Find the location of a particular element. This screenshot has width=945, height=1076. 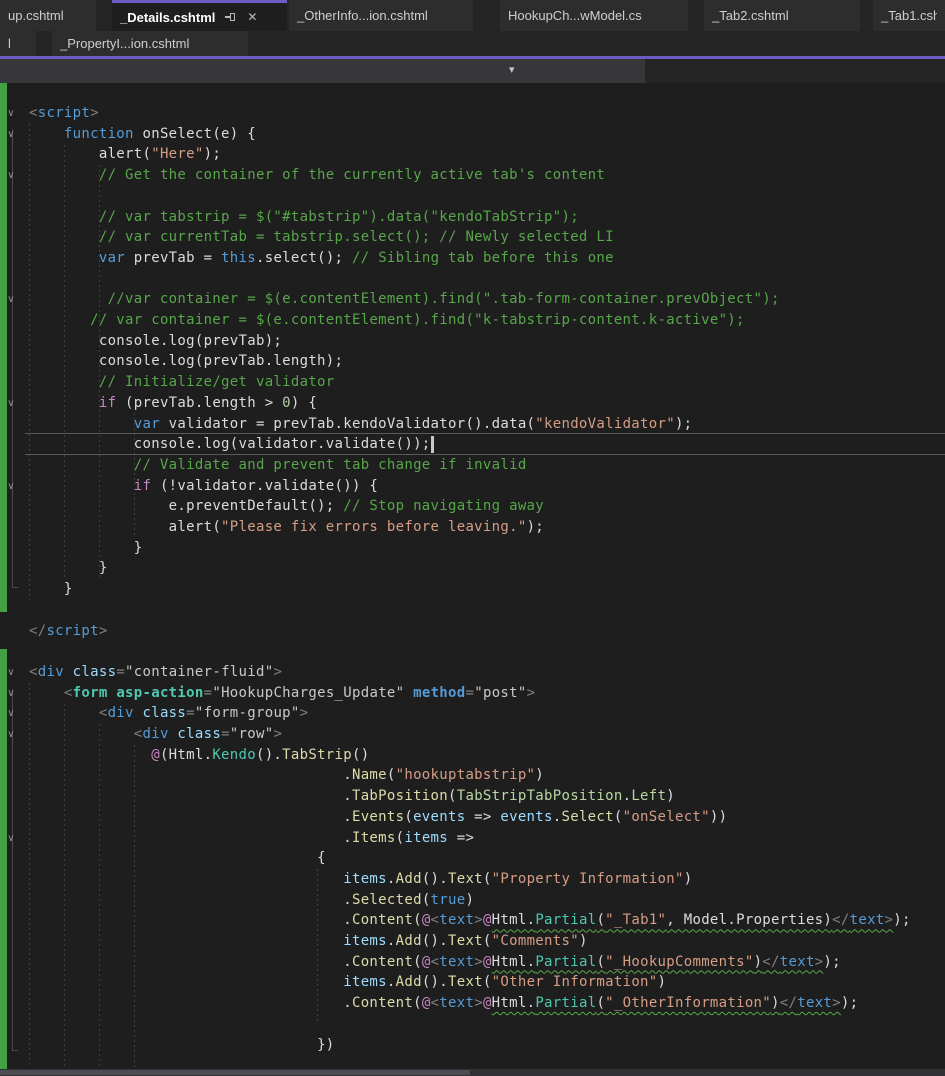

code-line-22: } is located at coordinates (85, 548).